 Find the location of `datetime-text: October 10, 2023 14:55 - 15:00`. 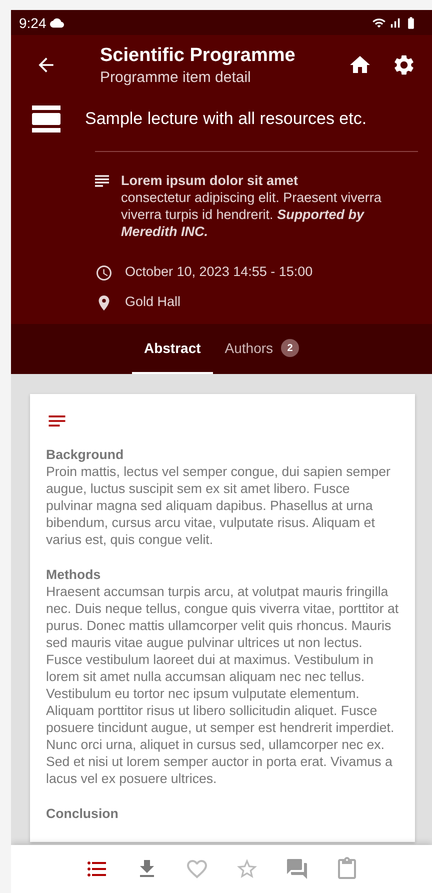

datetime-text: October 10, 2023 14:55 - 15:00 is located at coordinates (219, 271).